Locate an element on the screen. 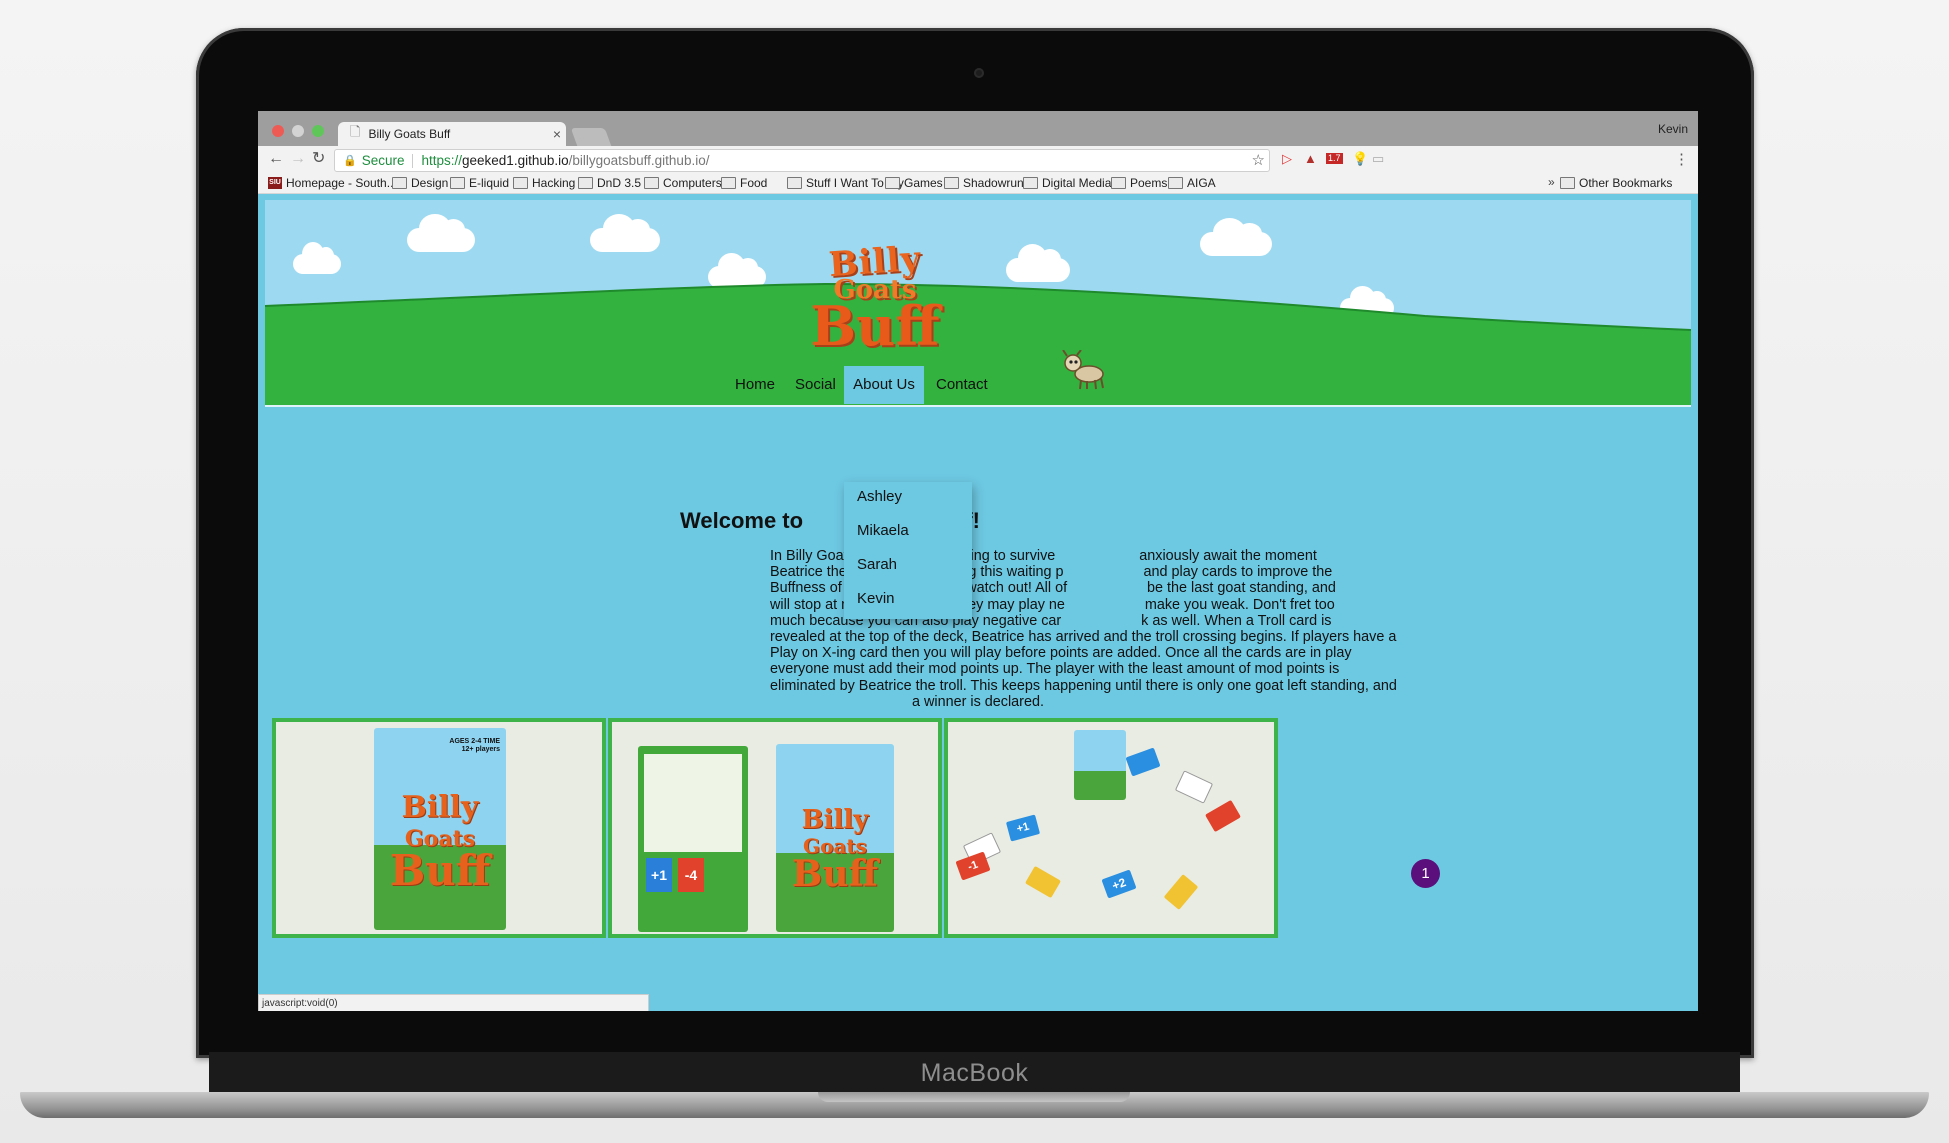  tab-title: Billy Goats Buff is located at coordinates (409, 134).